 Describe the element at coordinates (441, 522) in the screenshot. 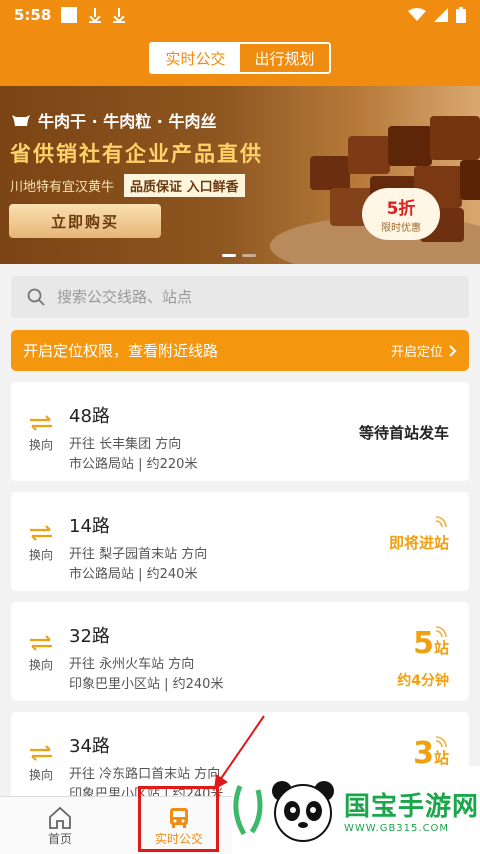

I see `live-signal-icon` at that location.